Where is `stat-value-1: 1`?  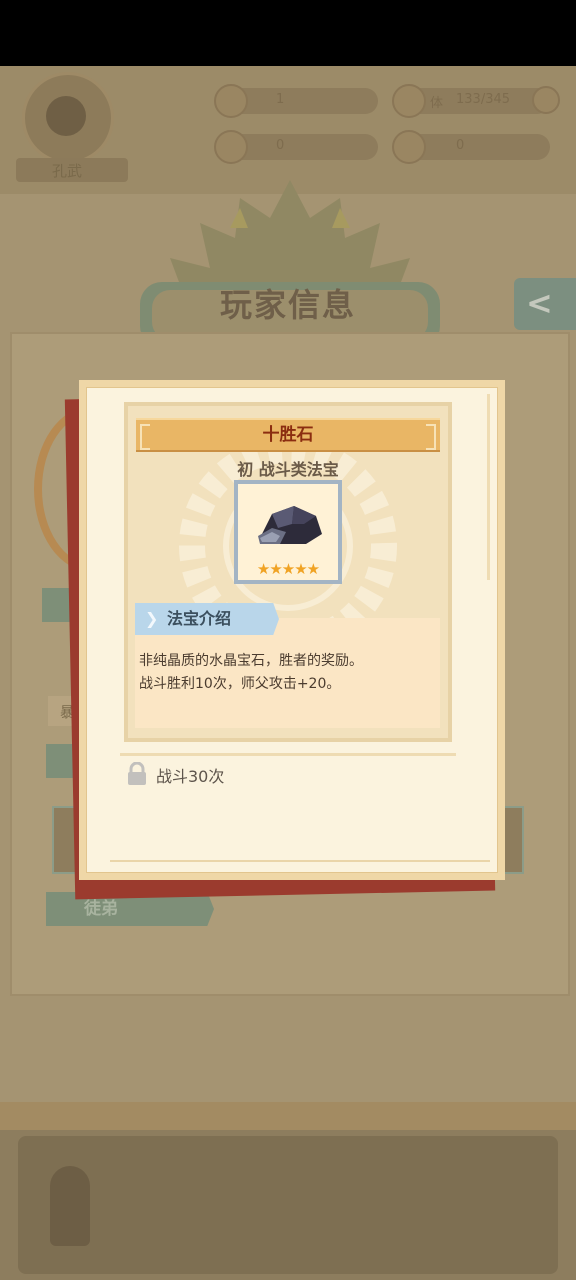 stat-value-1: 1 is located at coordinates (280, 99).